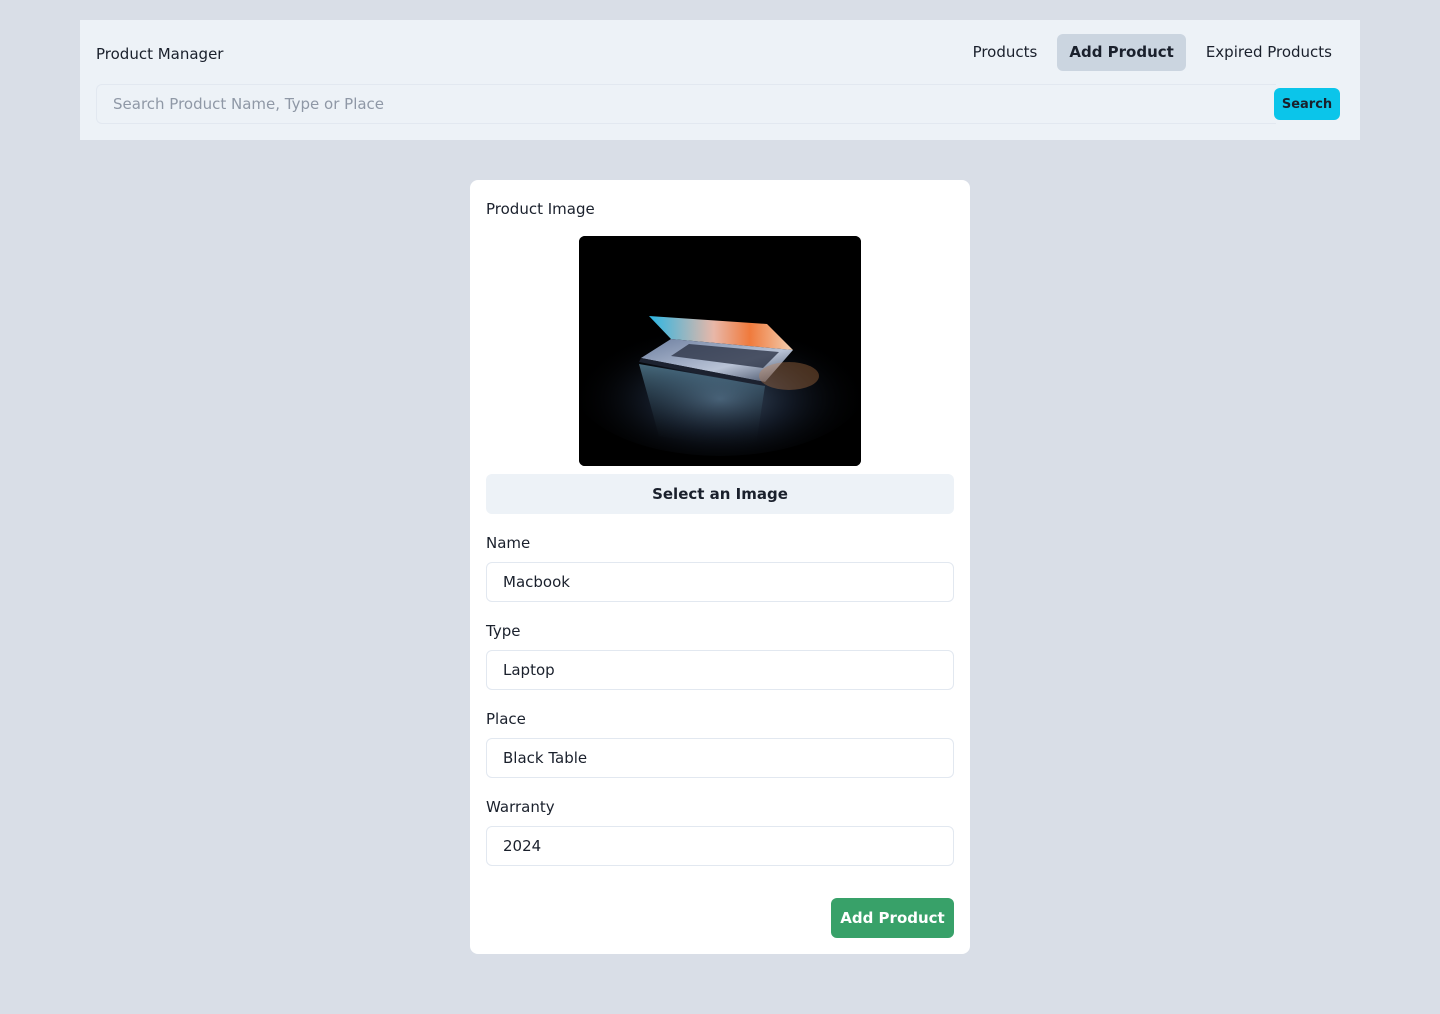  I want to click on product-image-label: Product Image, so click(540, 209).